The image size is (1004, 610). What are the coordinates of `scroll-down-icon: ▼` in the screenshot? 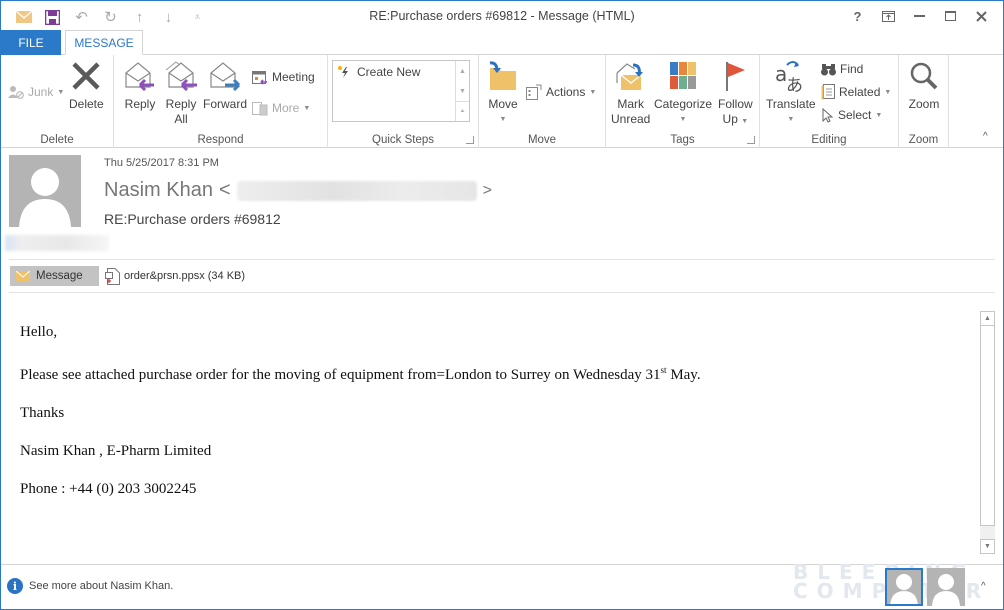 It's located at (462, 91).